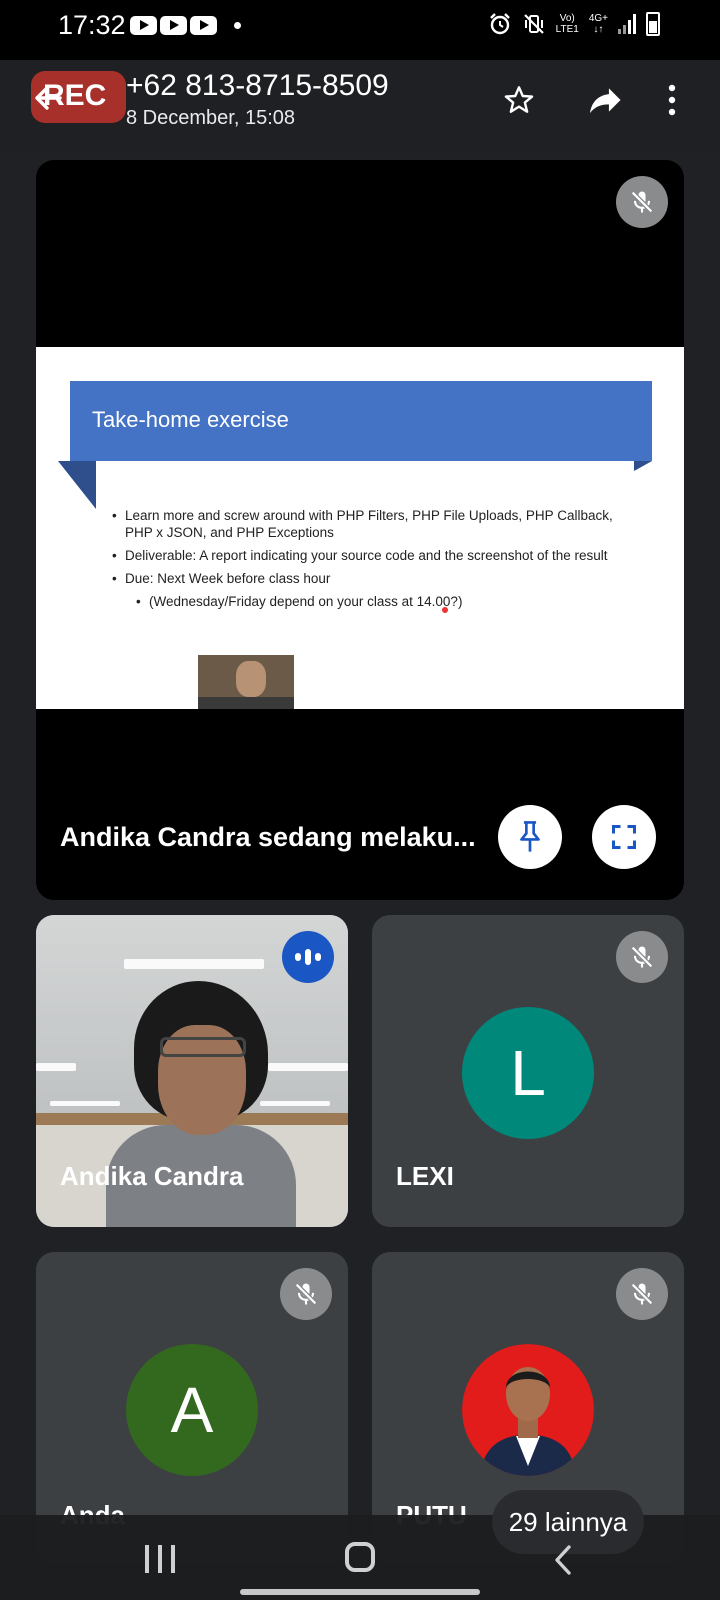 The image size is (720, 1600). What do you see at coordinates (627, 24) in the screenshot?
I see `signal-icon` at bounding box center [627, 24].